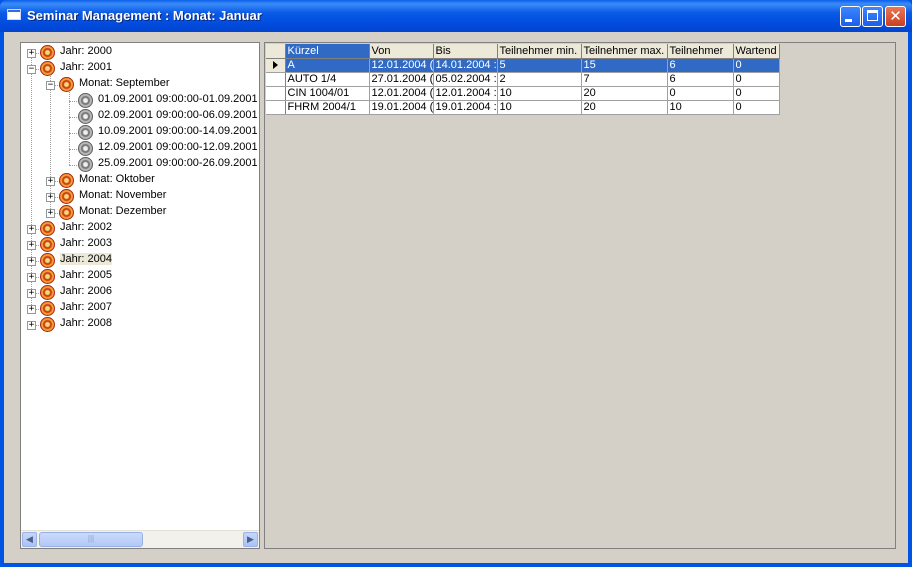 This screenshot has width=912, height=567. I want to click on tree-item-label: Jahr: 2008, so click(86, 323).